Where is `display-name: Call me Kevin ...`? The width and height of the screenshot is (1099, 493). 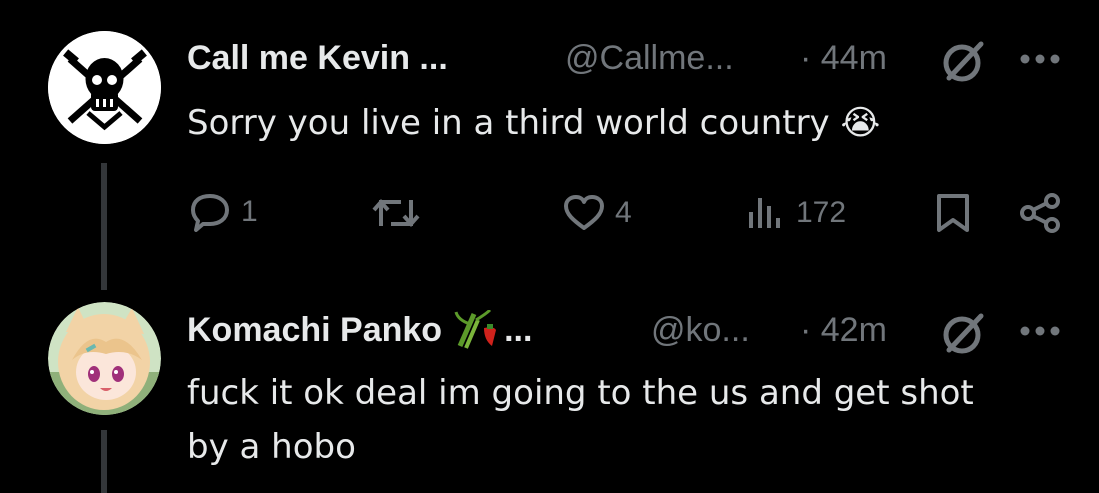
display-name: Call me Kevin ... is located at coordinates (317, 58).